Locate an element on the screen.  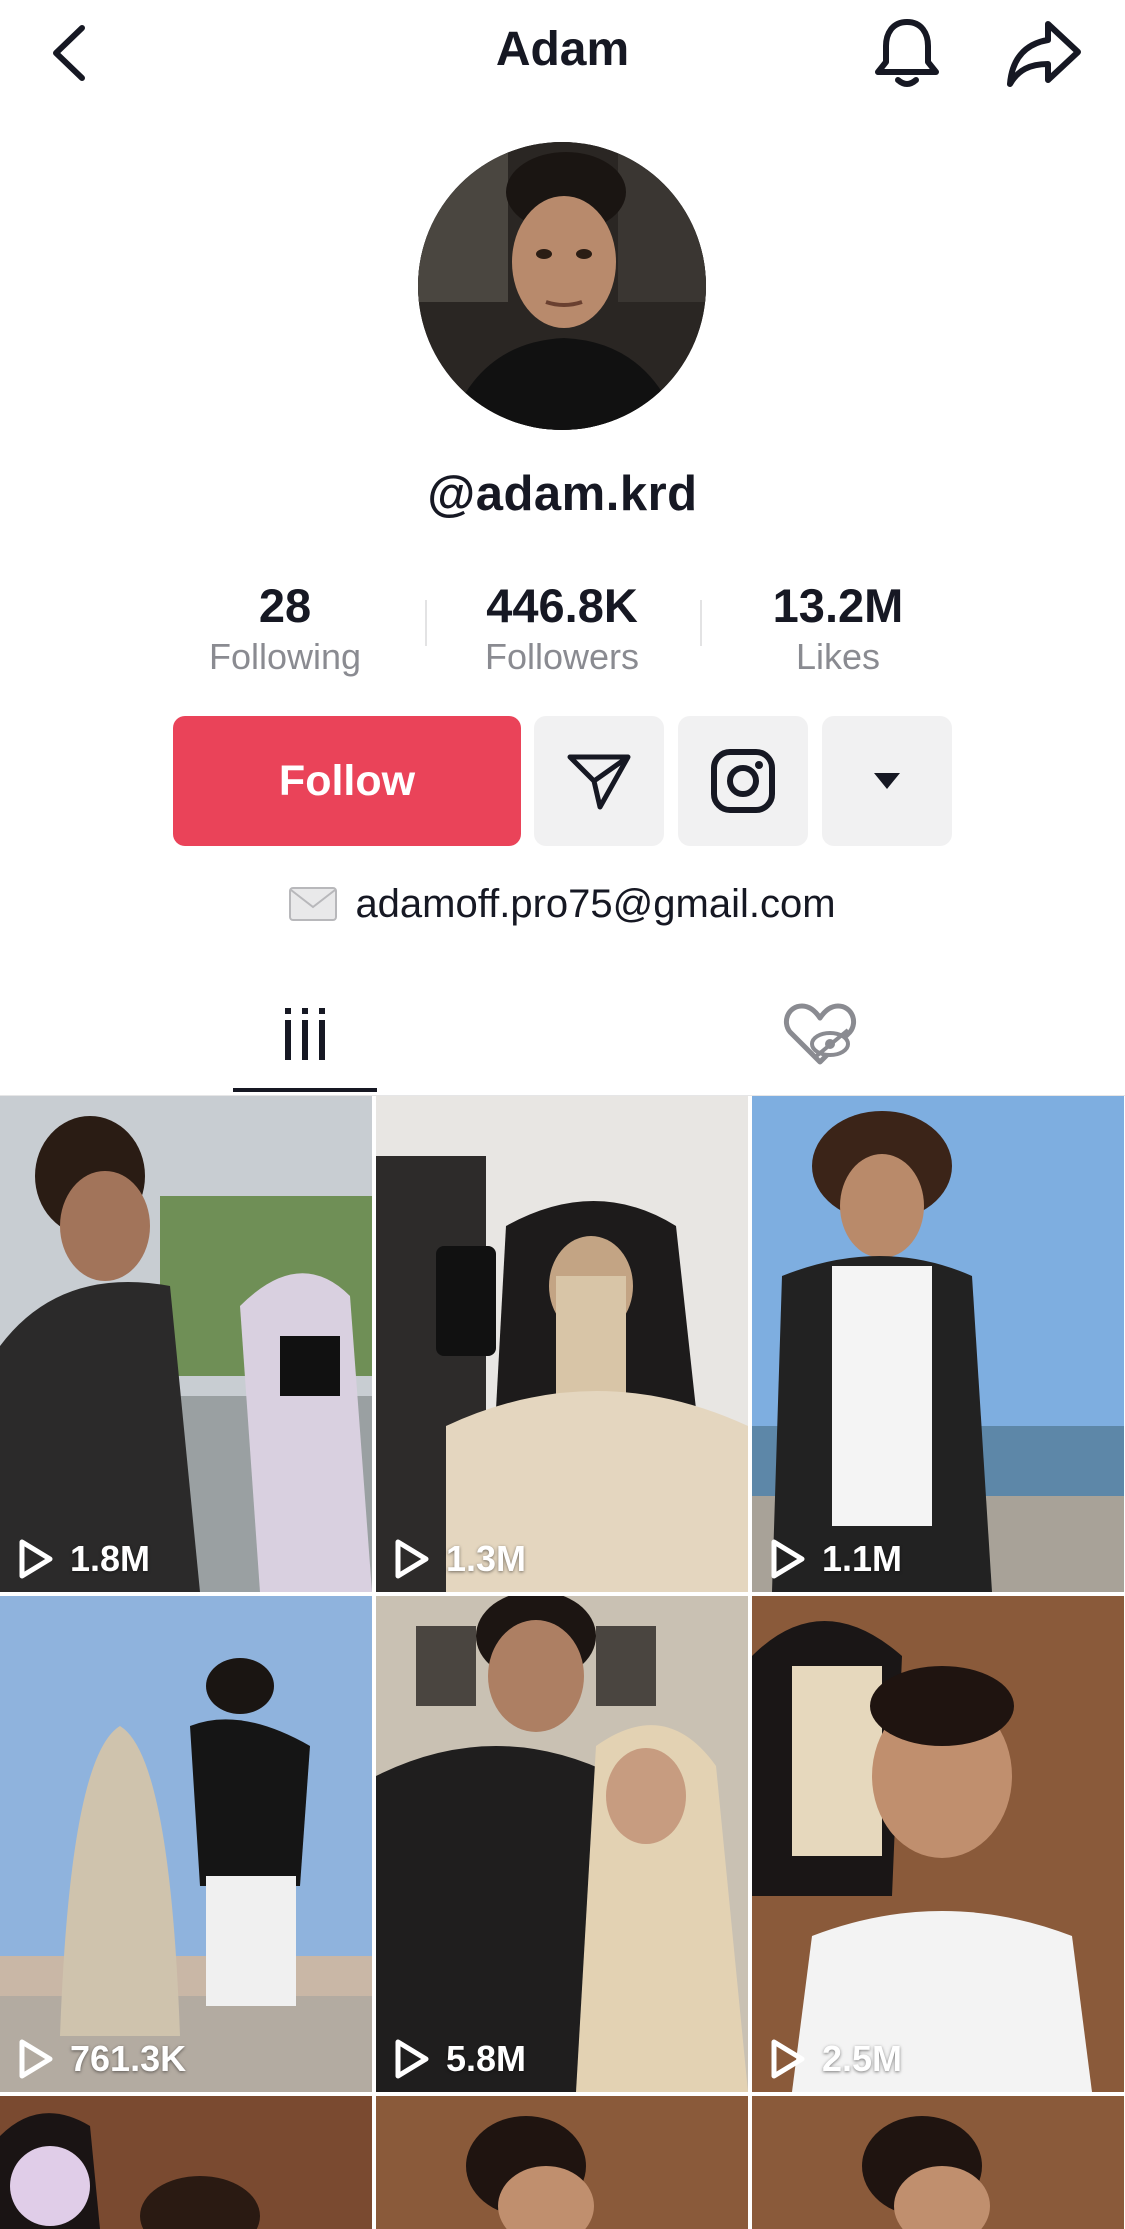
instagram-button is located at coordinates (743, 781).